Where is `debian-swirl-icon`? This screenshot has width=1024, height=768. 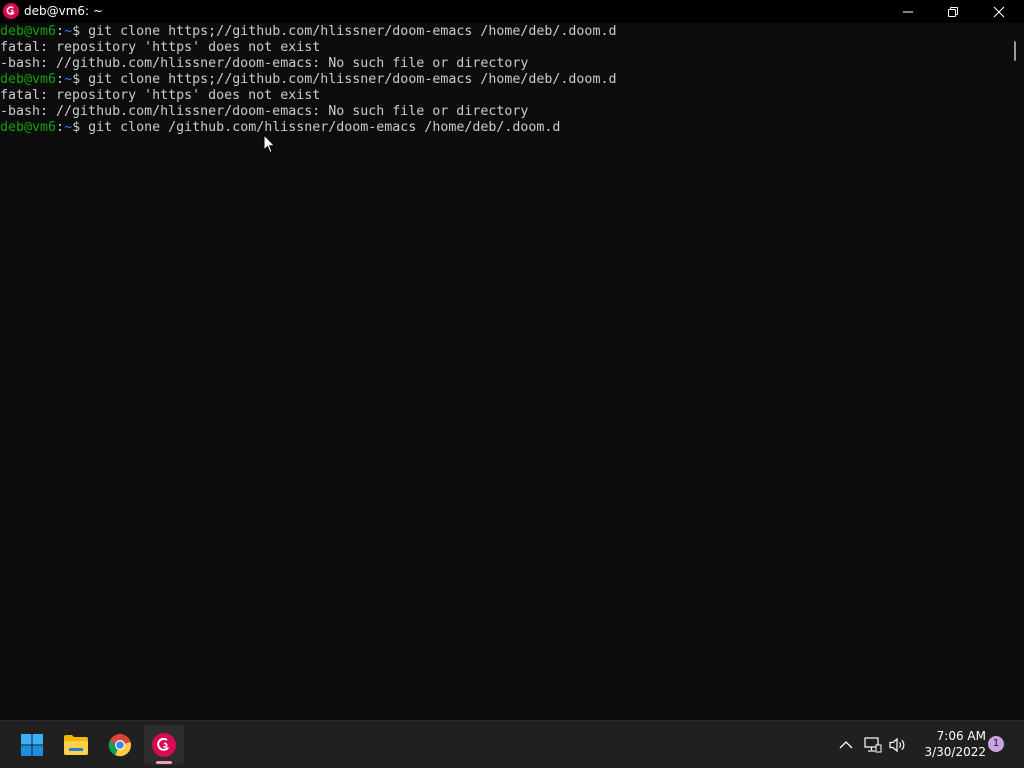 debian-swirl-icon is located at coordinates (11, 11).